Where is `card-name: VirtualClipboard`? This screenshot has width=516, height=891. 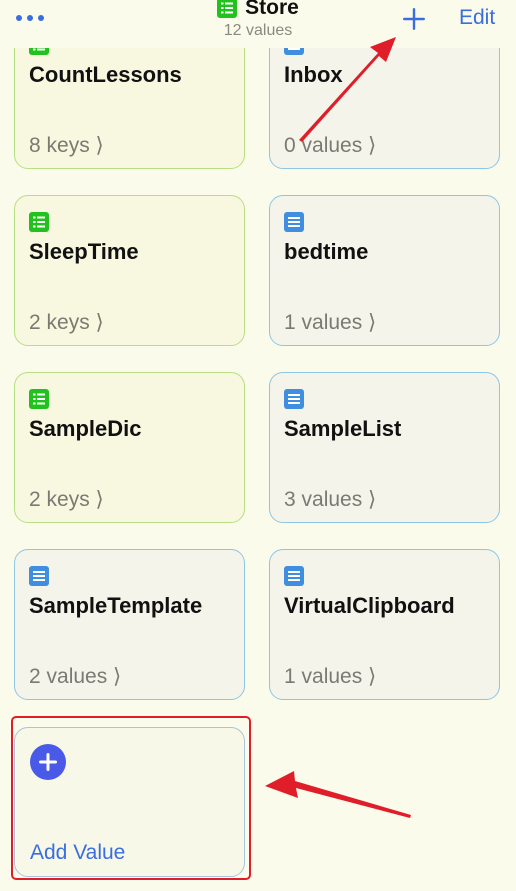
card-name: VirtualClipboard is located at coordinates (369, 605).